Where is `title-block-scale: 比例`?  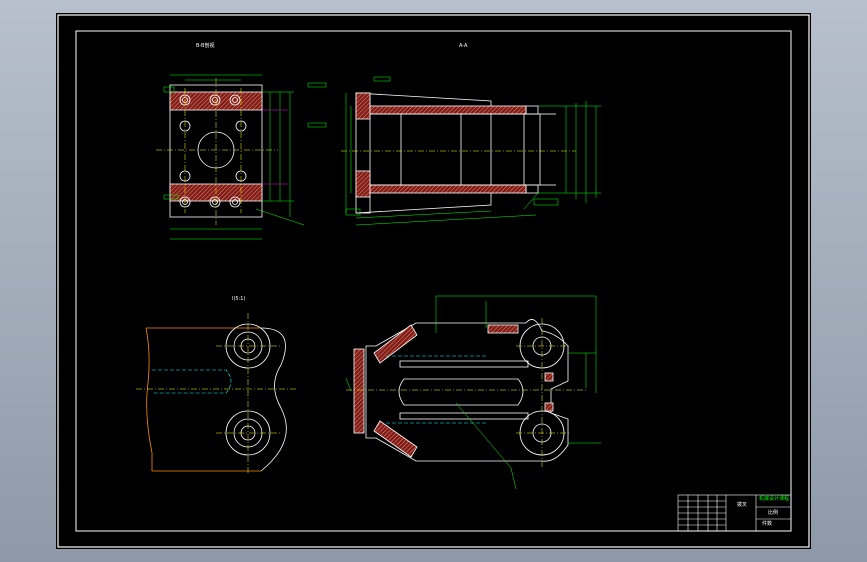 title-block-scale: 比例 is located at coordinates (773, 513).